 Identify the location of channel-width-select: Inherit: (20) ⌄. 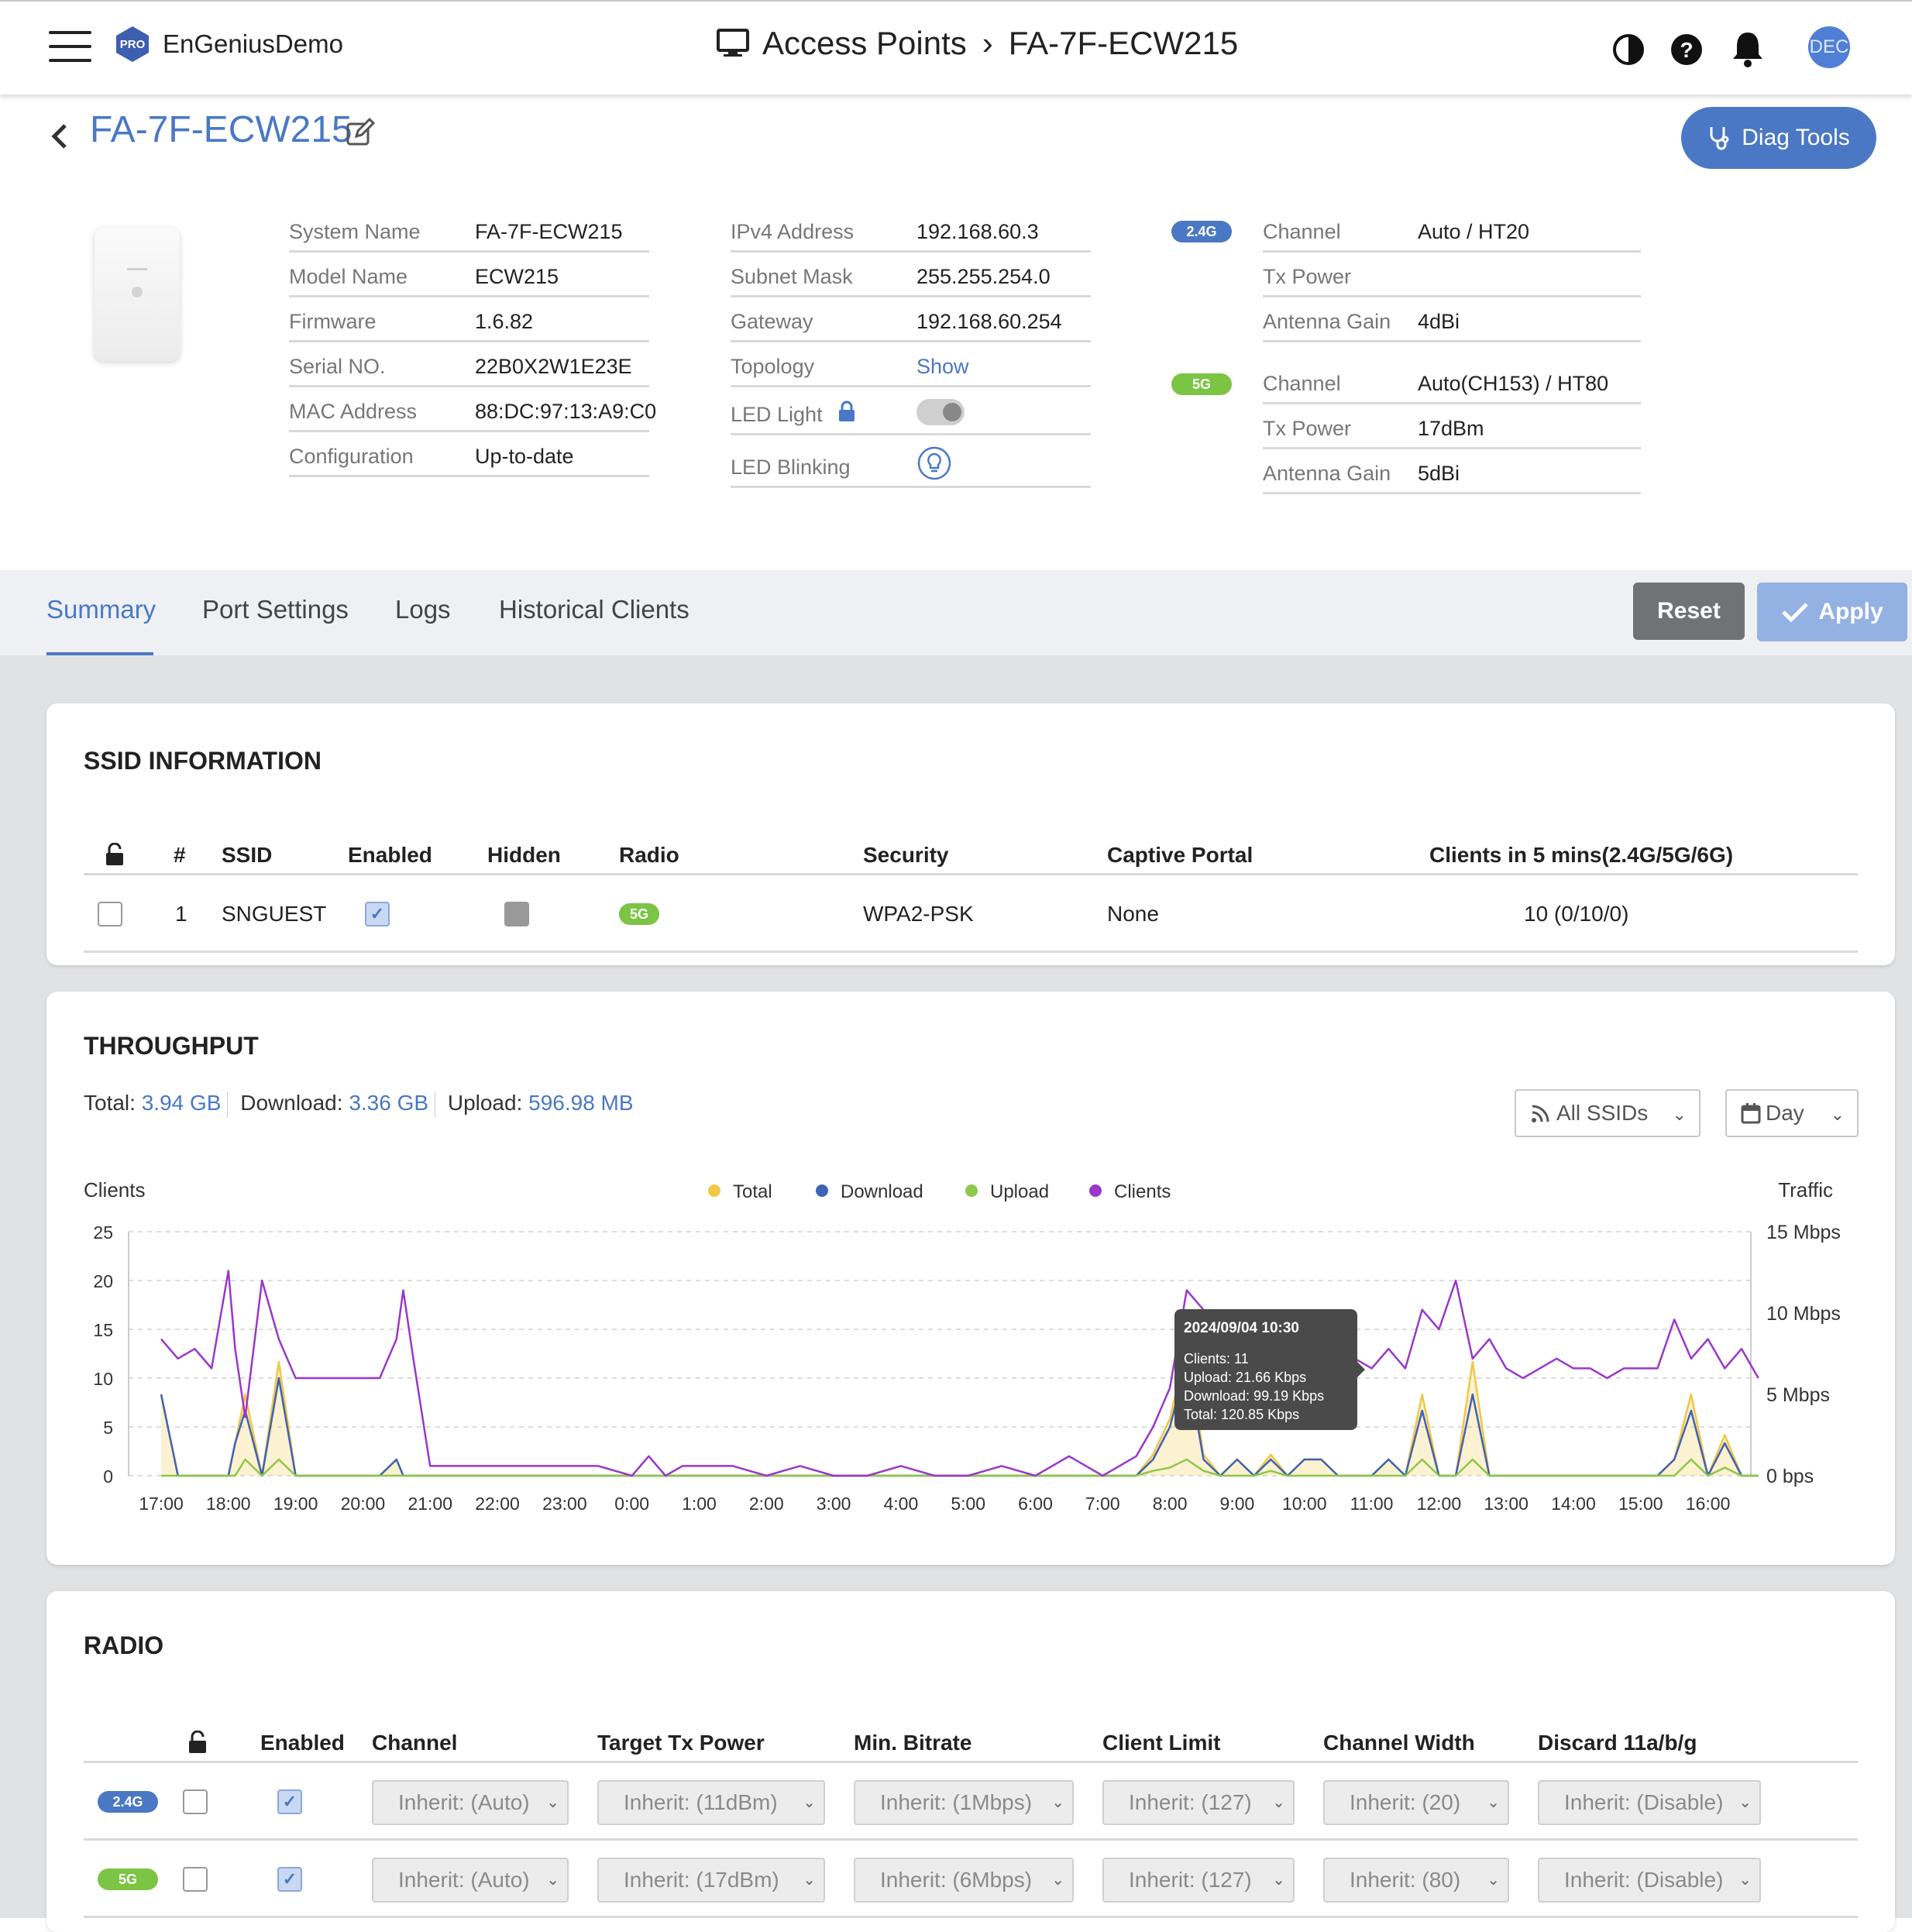
(1416, 1802).